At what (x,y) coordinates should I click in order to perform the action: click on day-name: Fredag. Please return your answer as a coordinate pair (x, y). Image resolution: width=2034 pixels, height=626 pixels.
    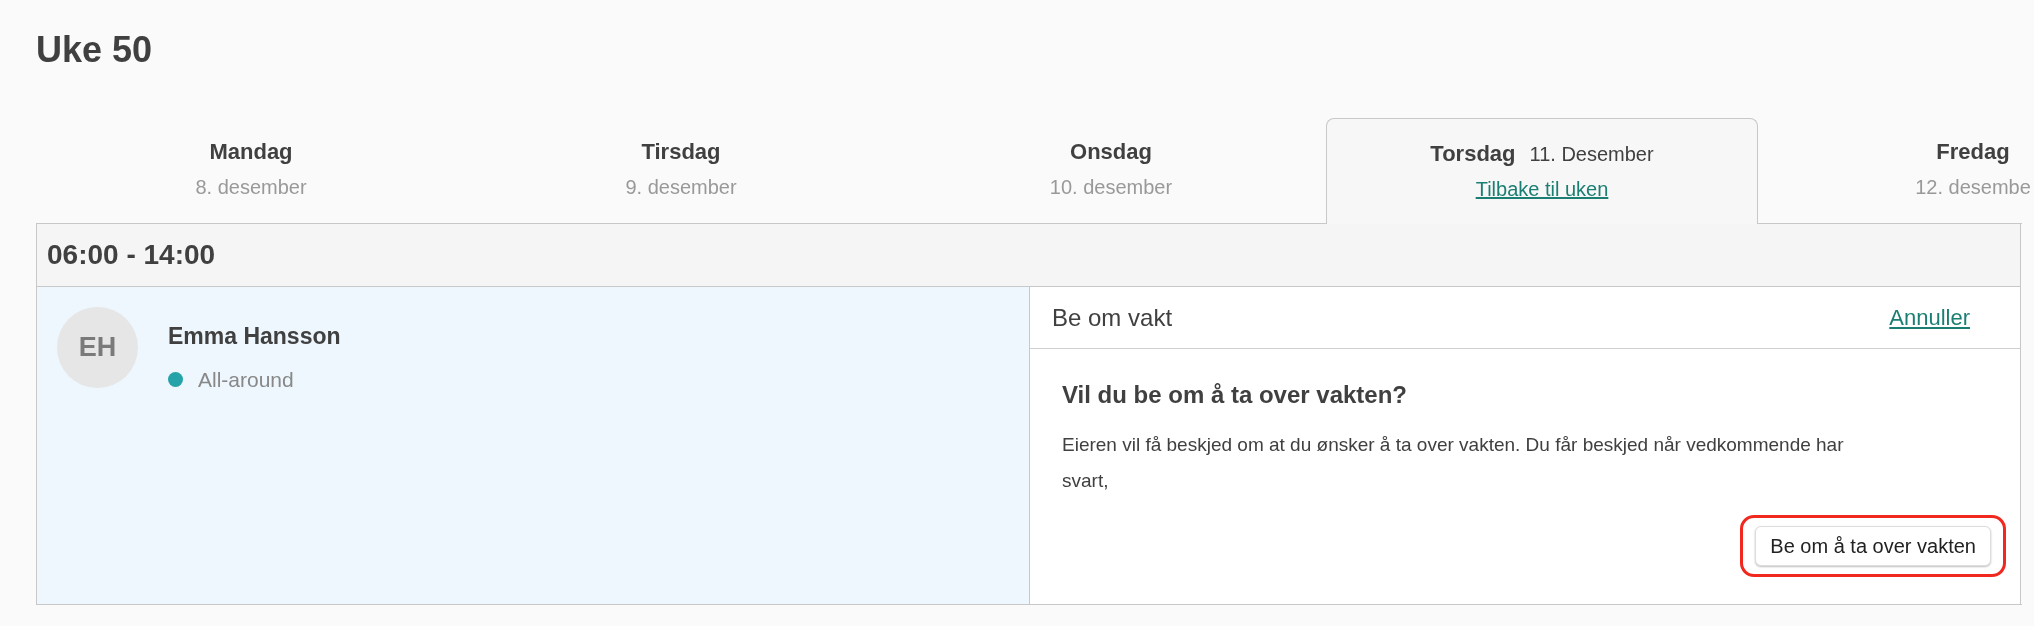
    Looking at the image, I should click on (1973, 152).